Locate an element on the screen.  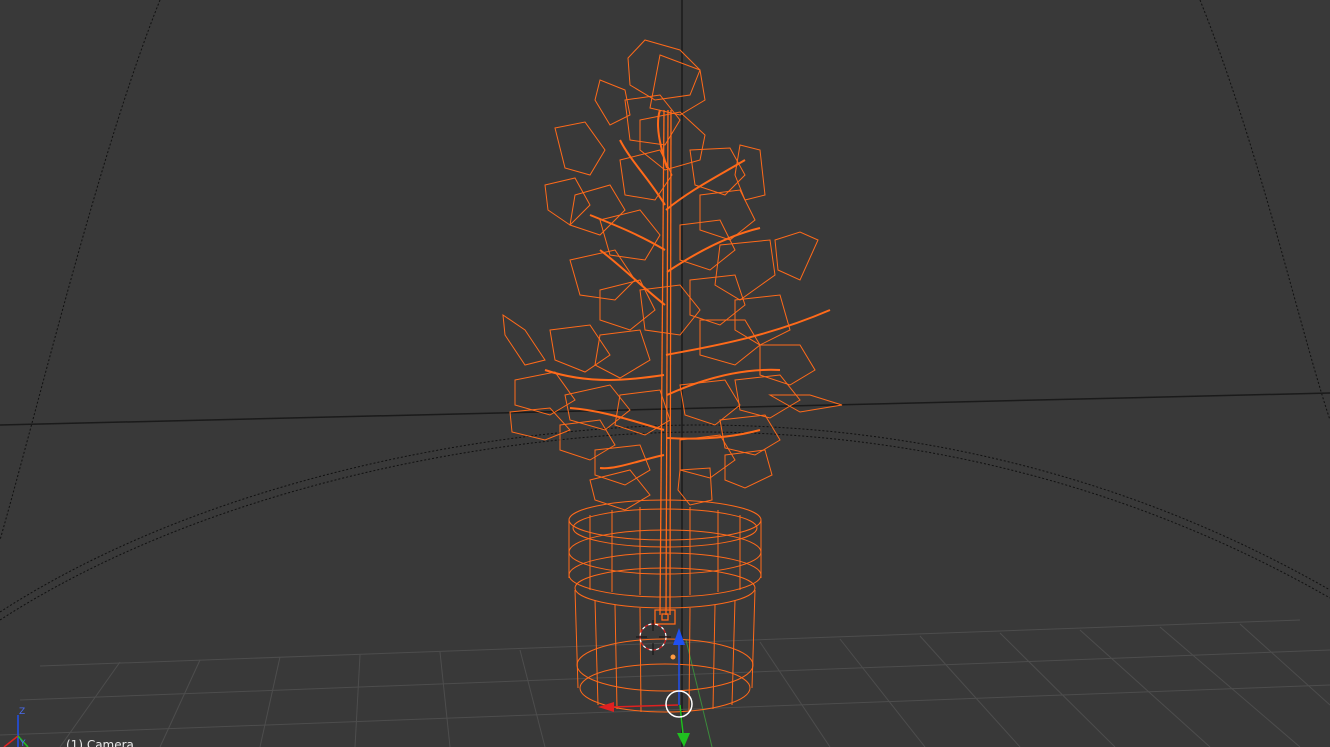
gizmo-z-arrow is located at coordinates (679, 636).